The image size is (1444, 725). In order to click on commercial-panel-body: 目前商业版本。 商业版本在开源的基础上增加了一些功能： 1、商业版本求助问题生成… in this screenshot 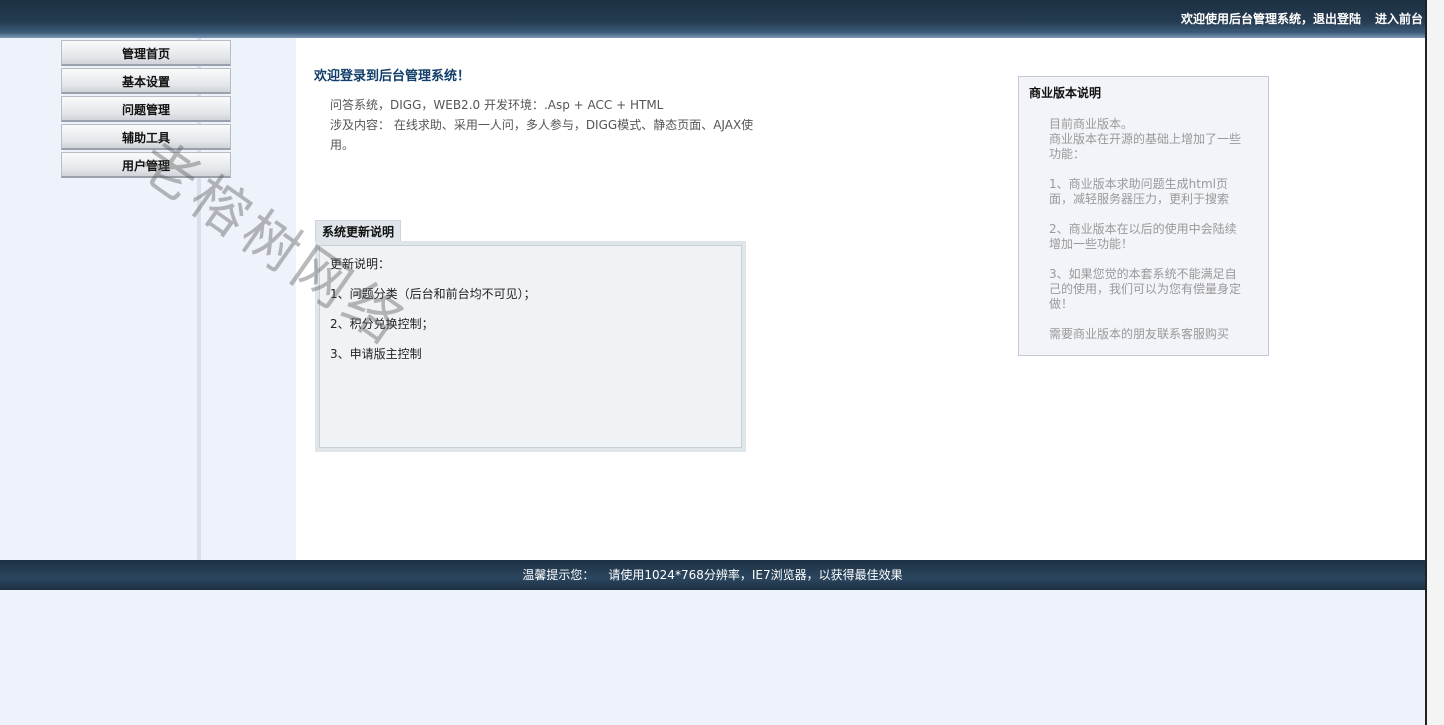, I will do `click(1147, 237)`.